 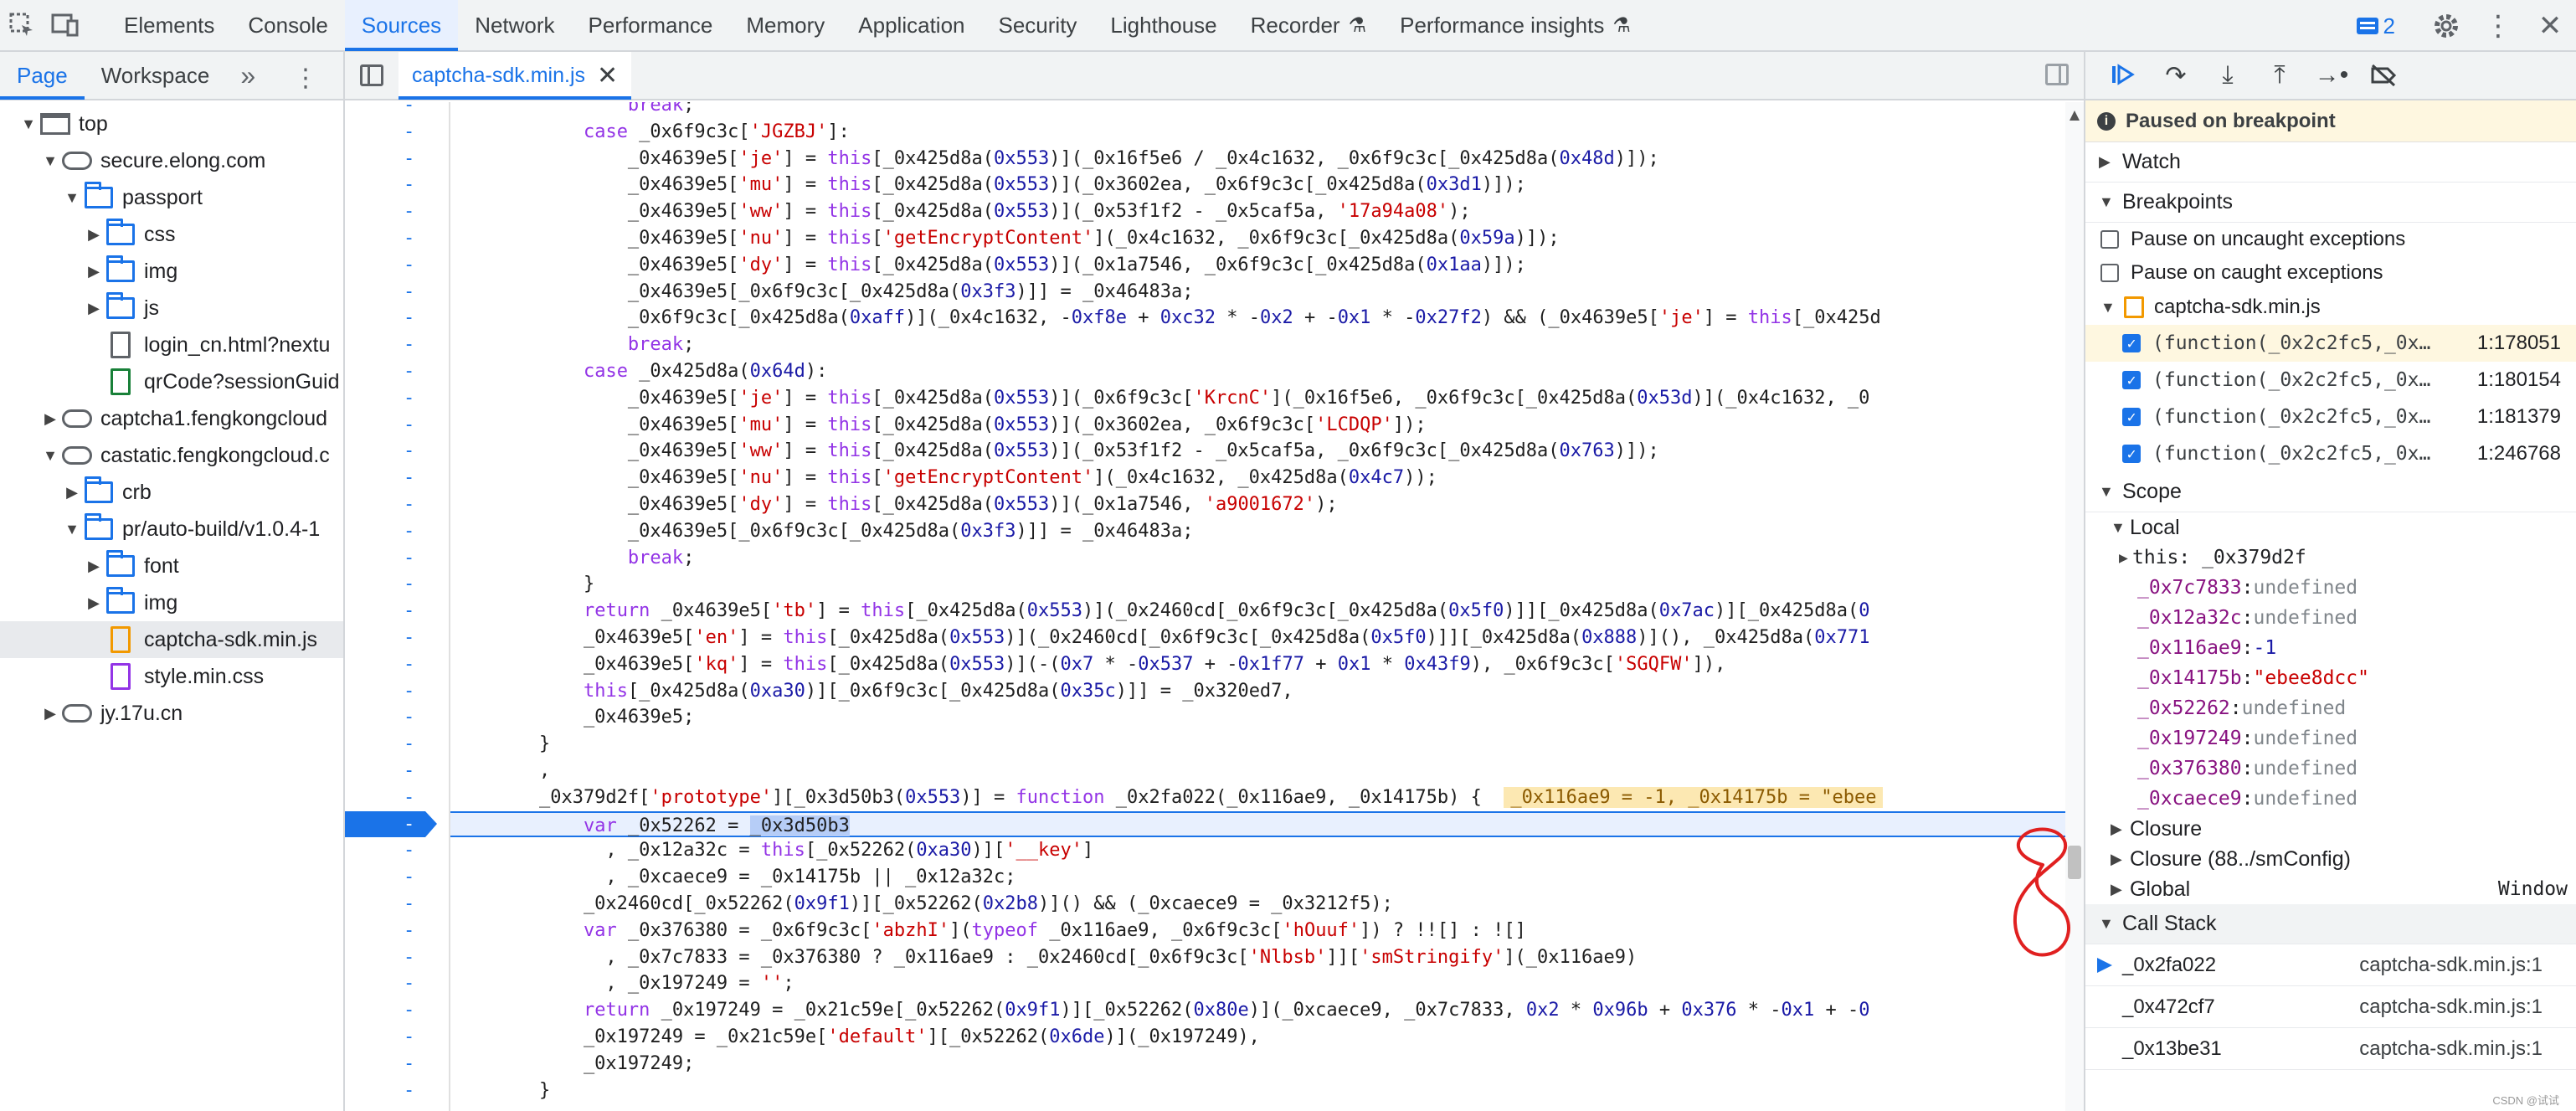 What do you see at coordinates (515, 25) in the screenshot?
I see `tab-network: Network` at bounding box center [515, 25].